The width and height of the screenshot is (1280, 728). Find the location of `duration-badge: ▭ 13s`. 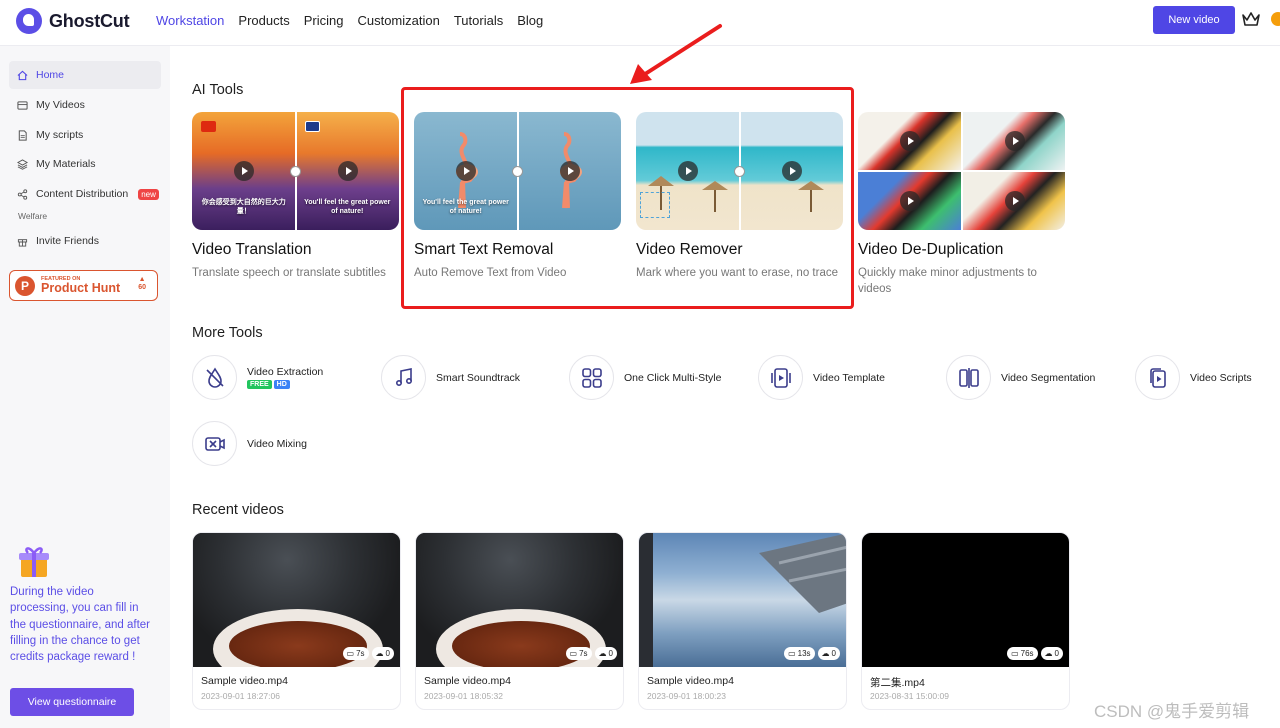

duration-badge: ▭ 13s is located at coordinates (799, 653).